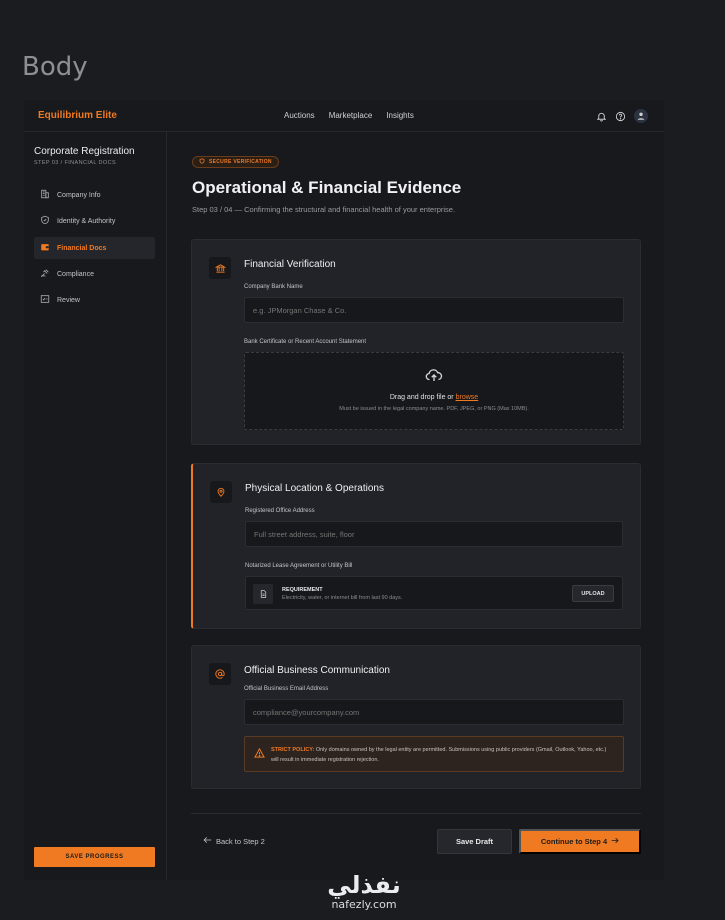 This screenshot has height=920, width=725. I want to click on sidebar-item-label: Review, so click(68, 300).